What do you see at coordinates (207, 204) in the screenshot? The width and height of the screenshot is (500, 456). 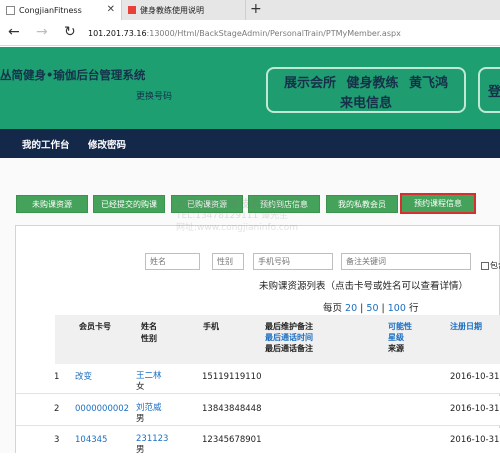 I see `button-purchased-resources: 已购课资源` at bounding box center [207, 204].